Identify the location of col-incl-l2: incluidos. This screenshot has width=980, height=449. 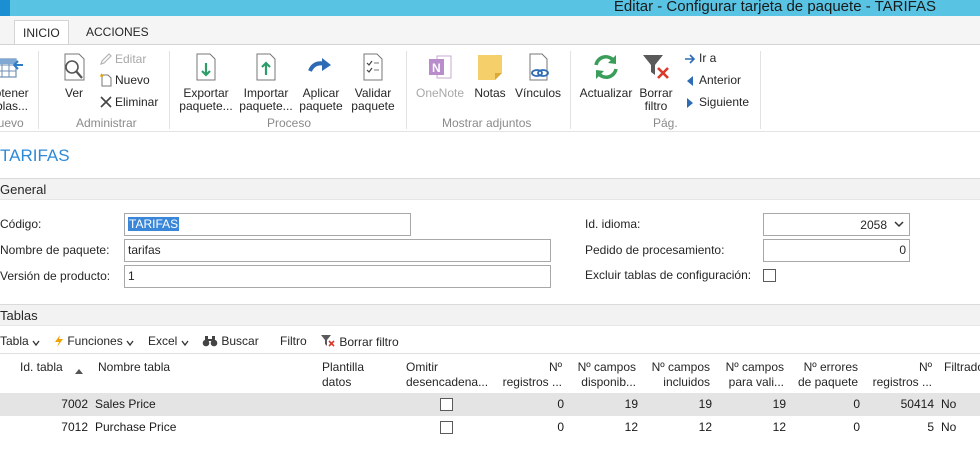
(686, 382).